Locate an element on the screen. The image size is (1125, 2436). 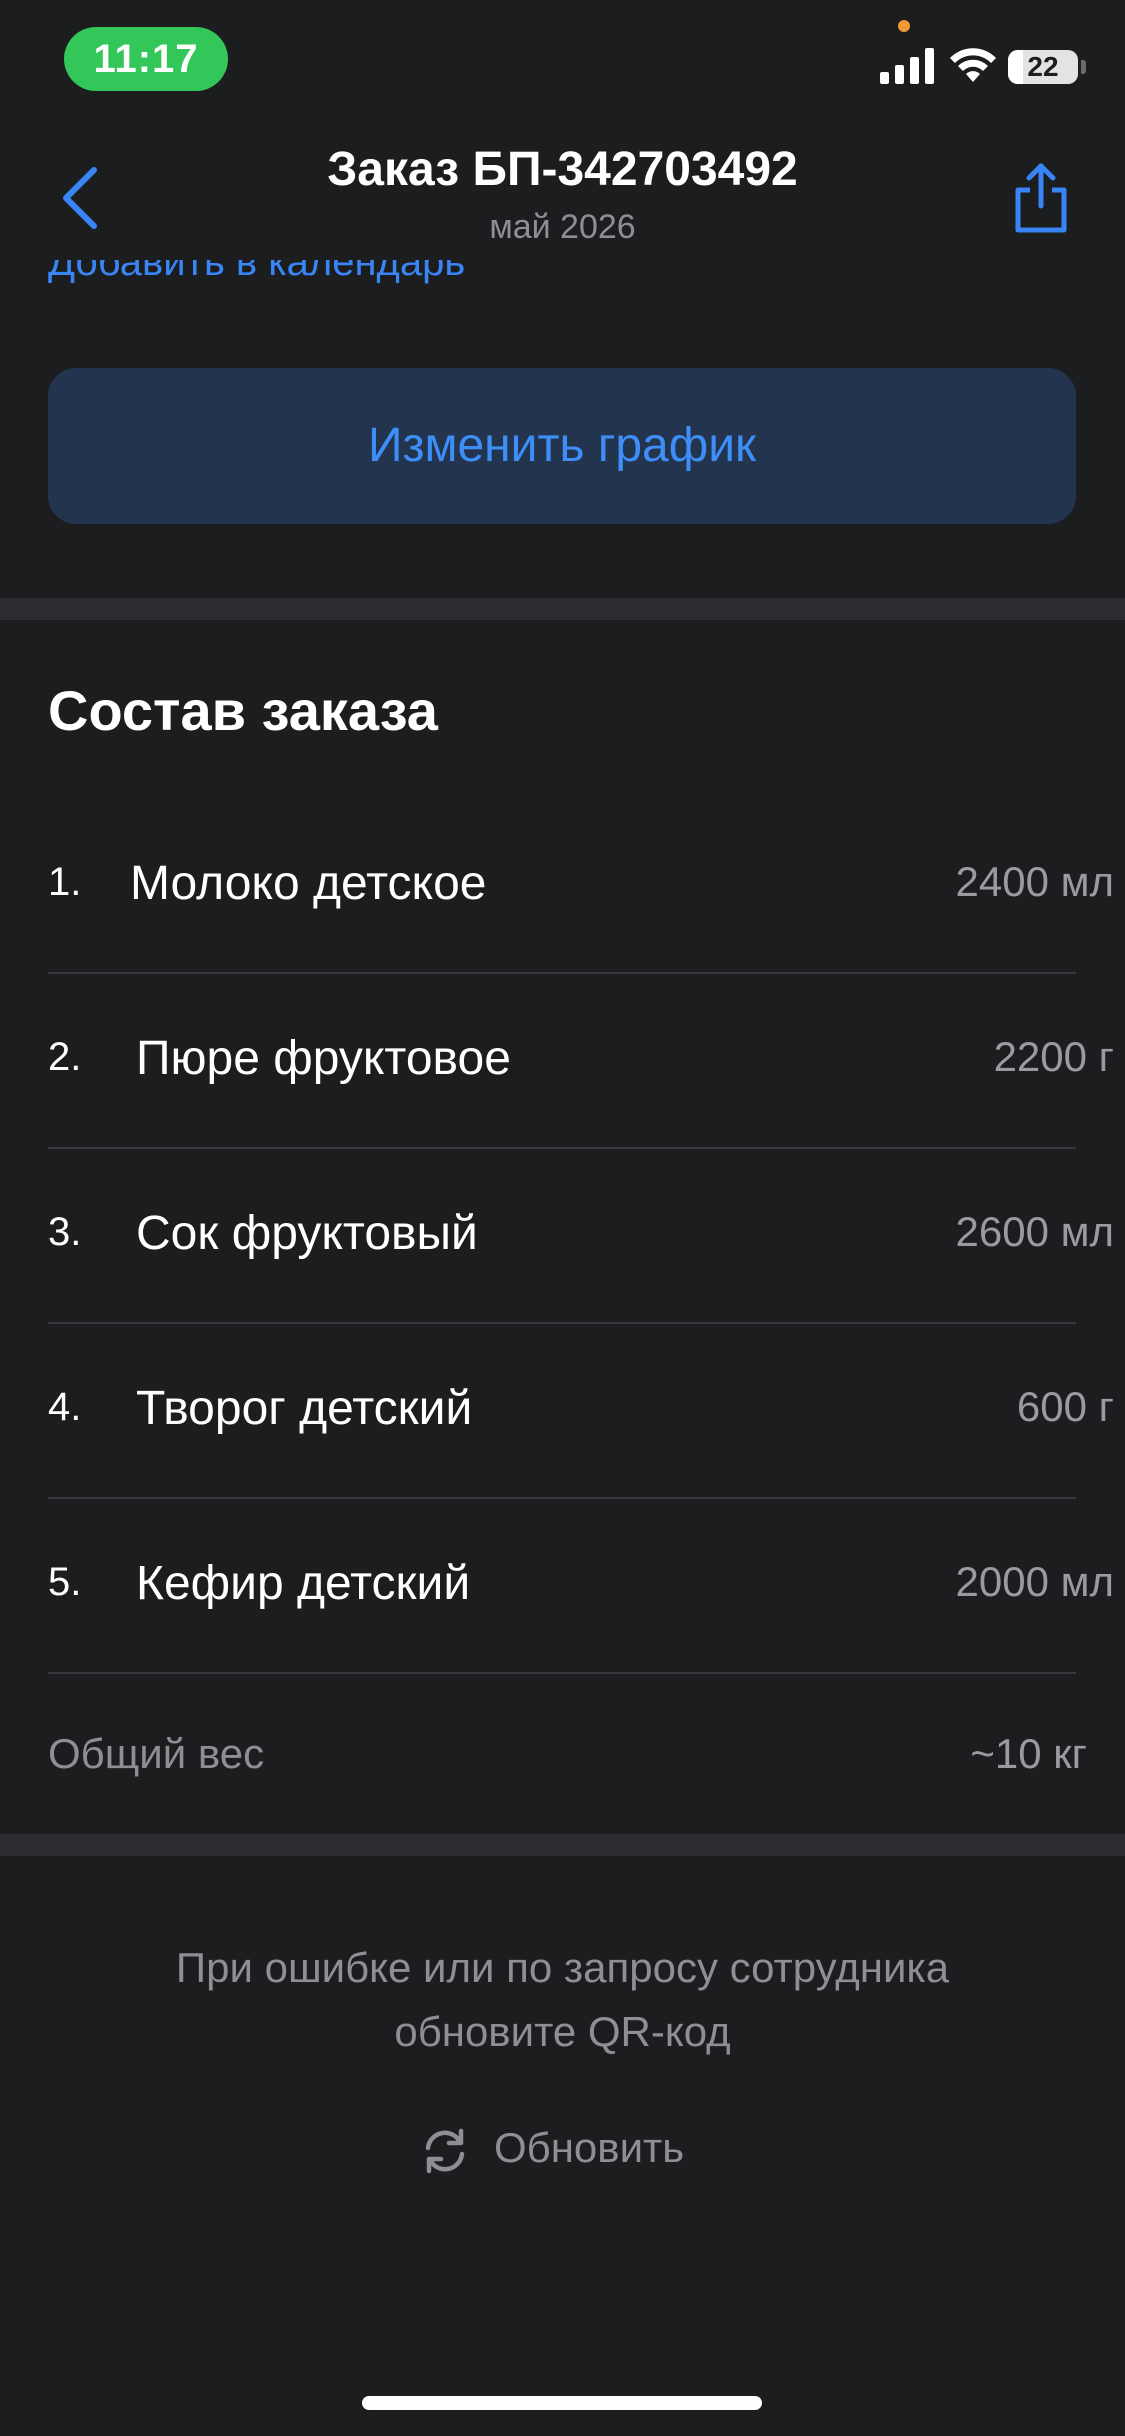
status-time: 11:17 is located at coordinates (146, 59).